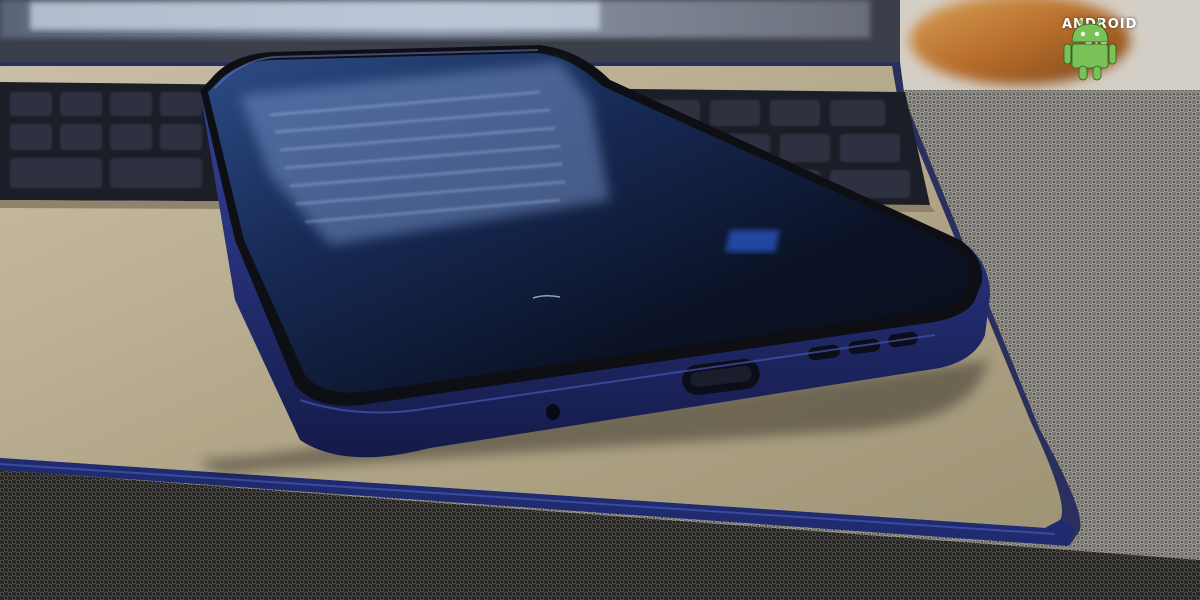 This screenshot has width=1200, height=600. I want to click on androidsis-watermark: ANDROID SIS, so click(1127, 49).